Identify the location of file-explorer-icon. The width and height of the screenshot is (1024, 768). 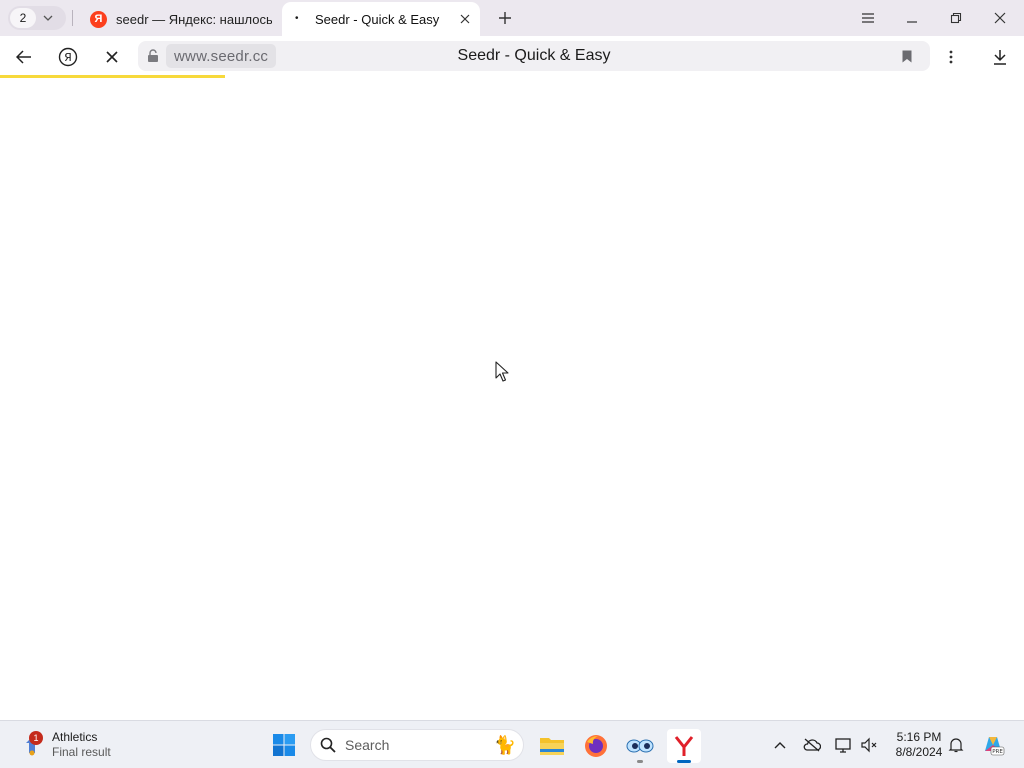
(552, 746).